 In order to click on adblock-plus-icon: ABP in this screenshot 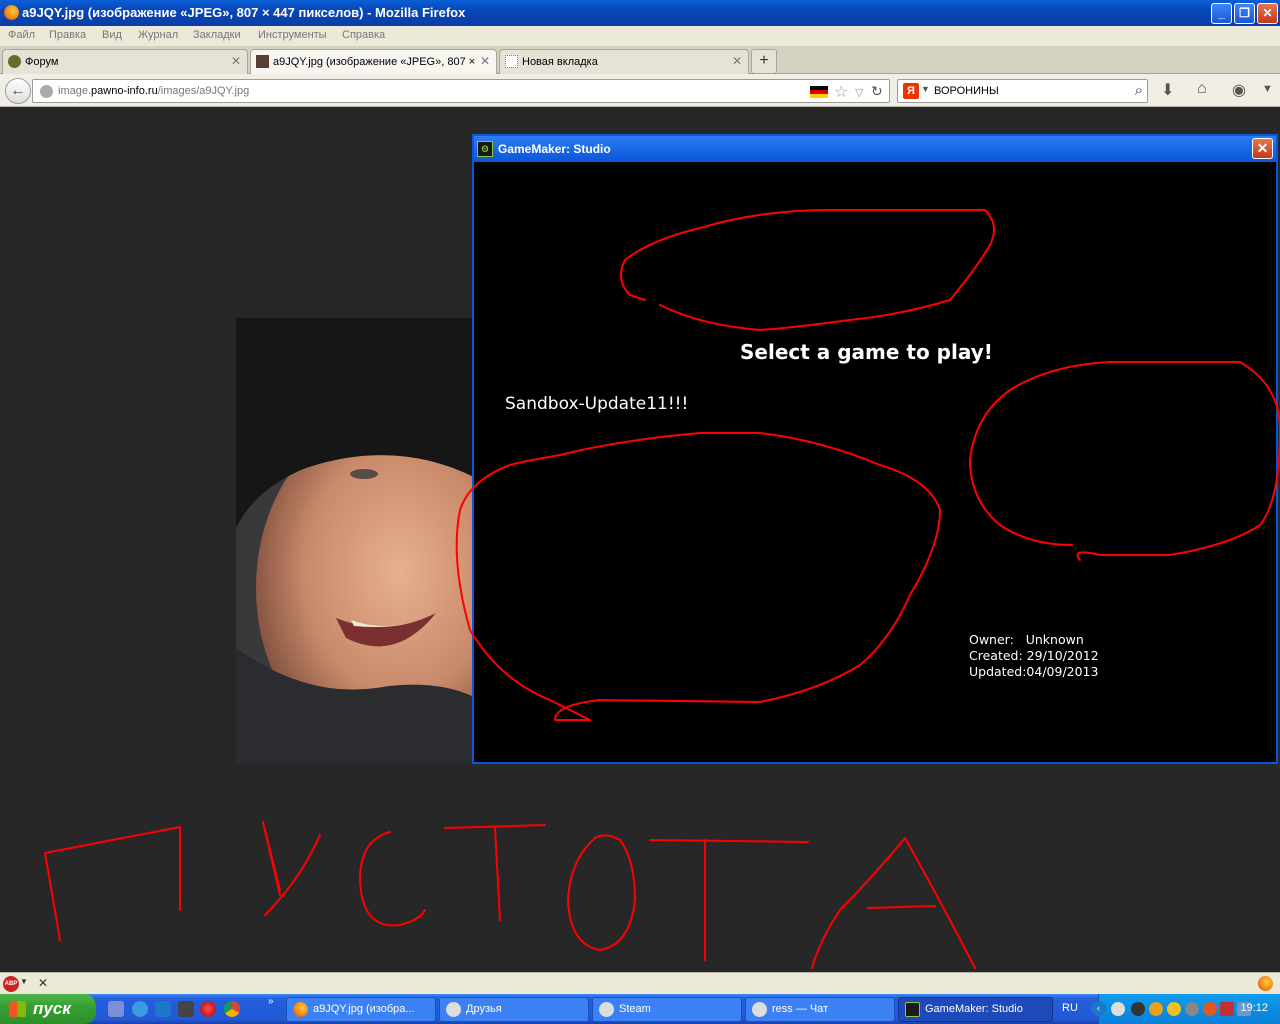, I will do `click(11, 984)`.